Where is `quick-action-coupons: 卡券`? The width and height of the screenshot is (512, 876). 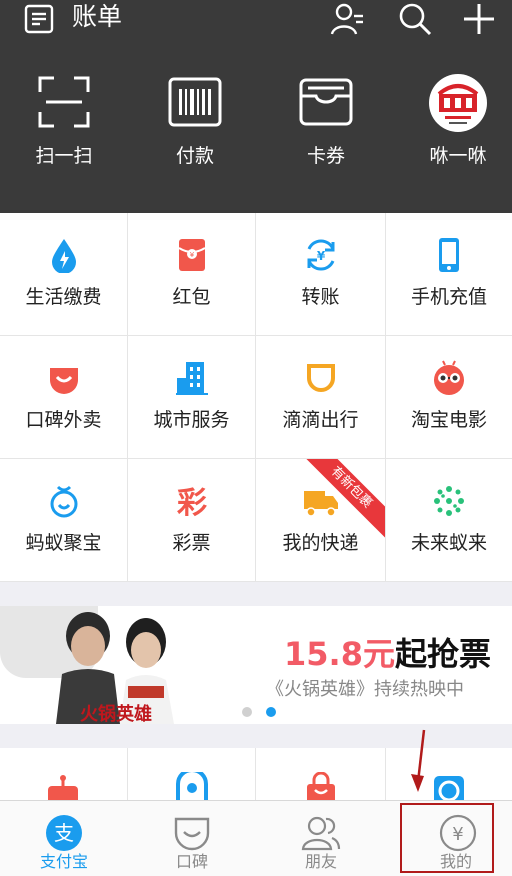
quick-action-coupons: 卡券 is located at coordinates (326, 121).